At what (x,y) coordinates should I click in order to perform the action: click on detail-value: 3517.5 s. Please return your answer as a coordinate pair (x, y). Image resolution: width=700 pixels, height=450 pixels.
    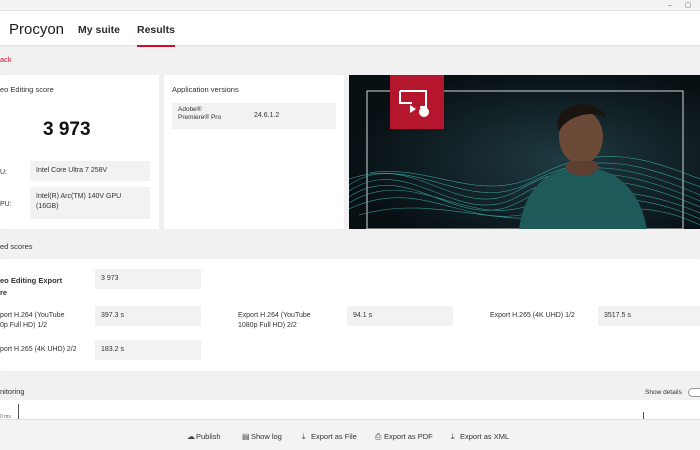
    Looking at the image, I should click on (649, 316).